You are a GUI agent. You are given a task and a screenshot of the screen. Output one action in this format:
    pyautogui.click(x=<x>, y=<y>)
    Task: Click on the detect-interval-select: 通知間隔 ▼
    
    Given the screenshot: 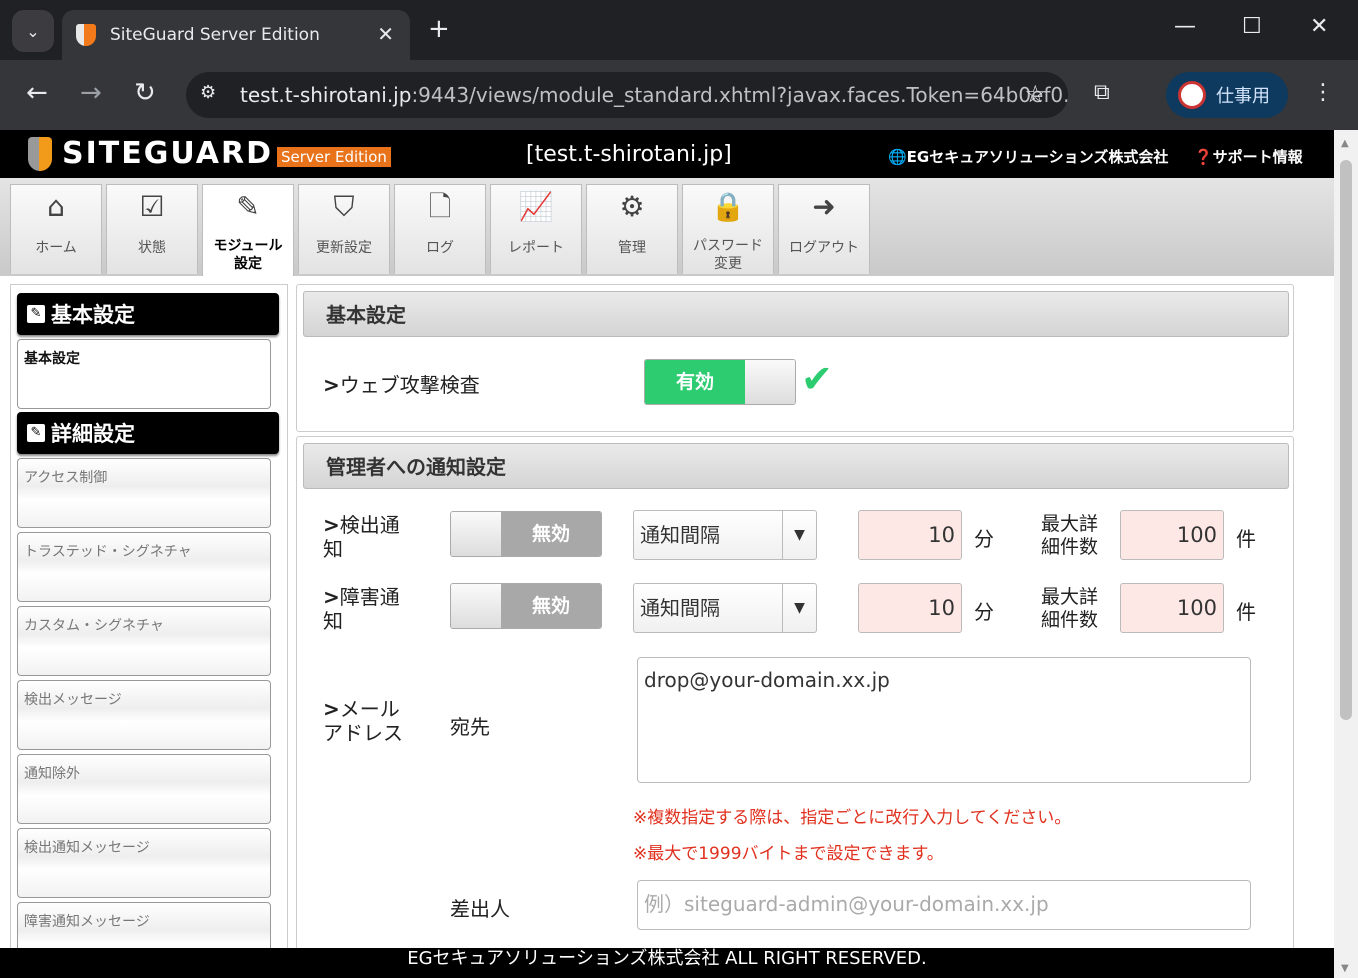 What is the action you would take?
    pyautogui.click(x=725, y=535)
    